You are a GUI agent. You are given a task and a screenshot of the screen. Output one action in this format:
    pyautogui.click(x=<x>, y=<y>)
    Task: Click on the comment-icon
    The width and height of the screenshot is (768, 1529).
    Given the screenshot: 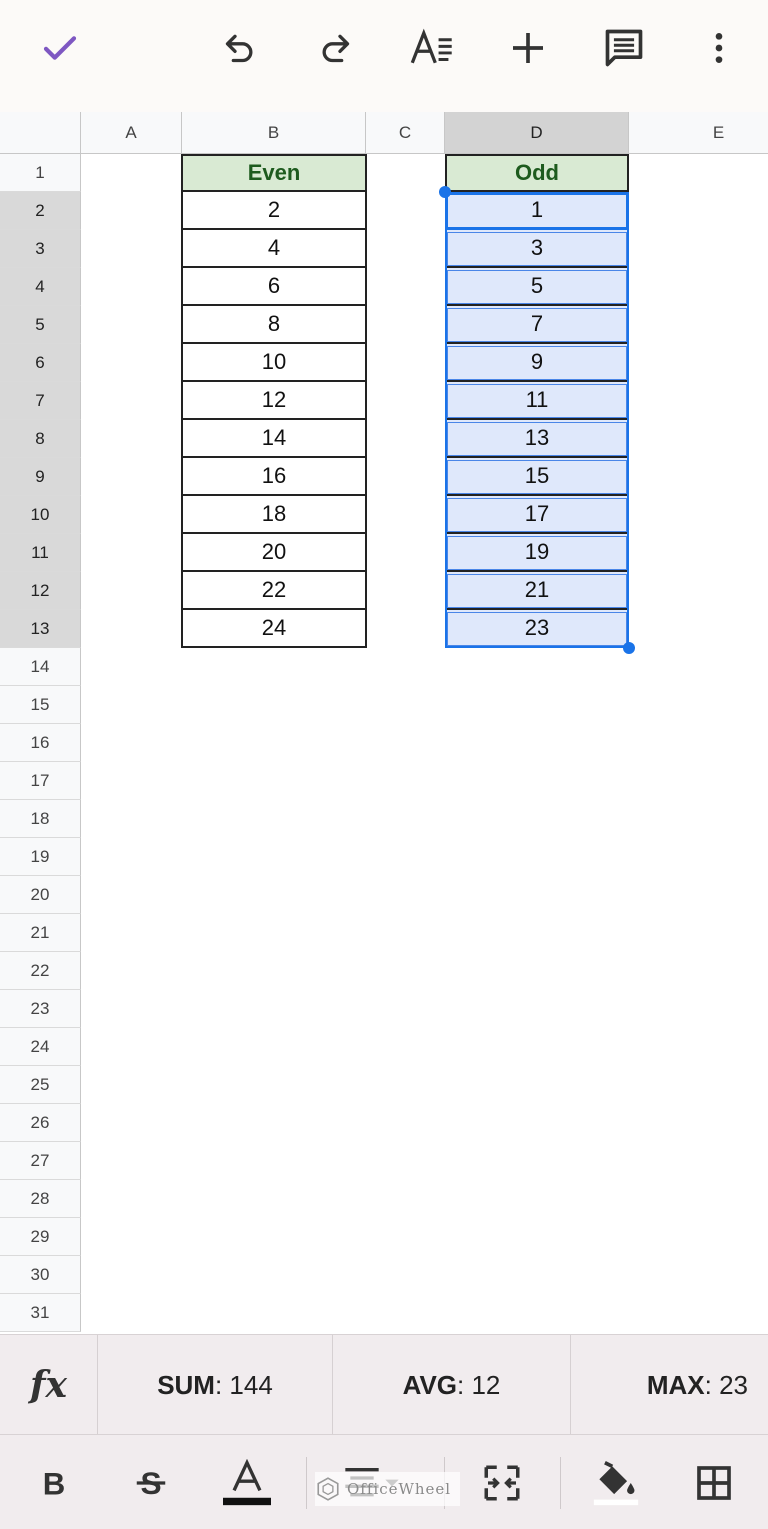 What is the action you would take?
    pyautogui.click(x=624, y=48)
    